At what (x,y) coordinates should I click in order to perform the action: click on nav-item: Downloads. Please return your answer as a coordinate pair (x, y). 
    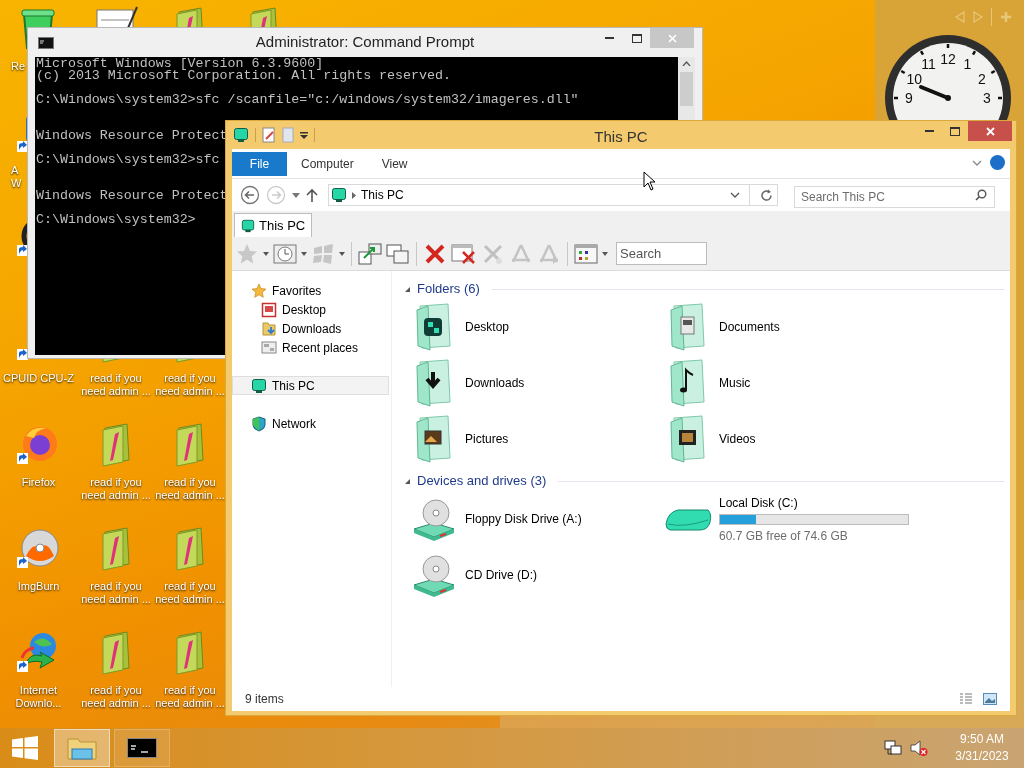
    Looking at the image, I should click on (310, 328).